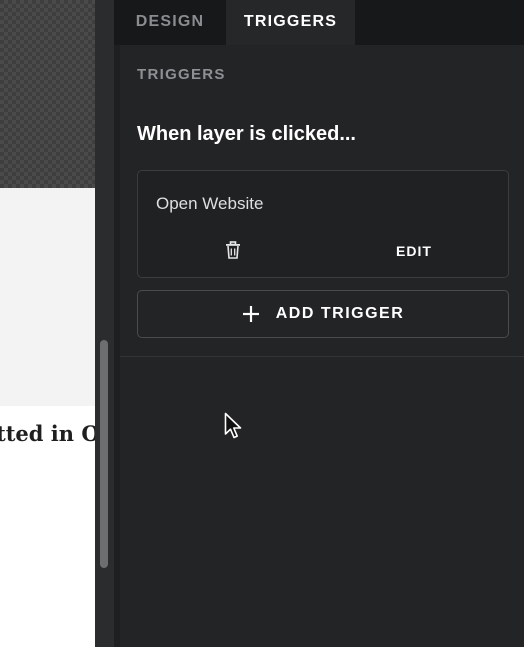  What do you see at coordinates (340, 313) in the screenshot?
I see `add-trigger-label: ADD TRIGGER` at bounding box center [340, 313].